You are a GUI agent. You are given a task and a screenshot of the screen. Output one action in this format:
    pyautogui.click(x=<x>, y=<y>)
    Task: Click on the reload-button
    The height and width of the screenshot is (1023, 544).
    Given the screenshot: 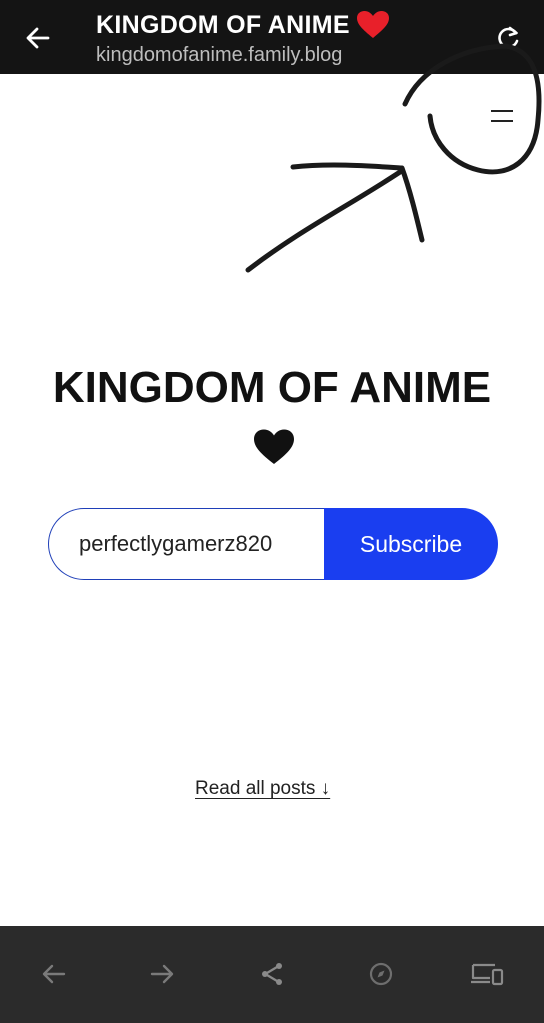 What is the action you would take?
    pyautogui.click(x=508, y=38)
    